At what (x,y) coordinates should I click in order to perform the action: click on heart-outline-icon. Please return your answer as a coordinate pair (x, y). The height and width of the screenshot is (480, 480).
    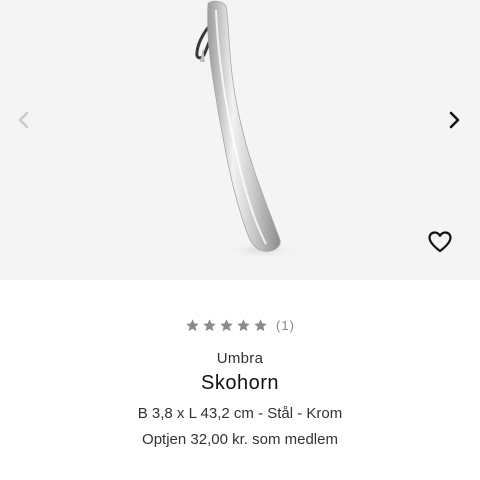
    Looking at the image, I should click on (440, 242).